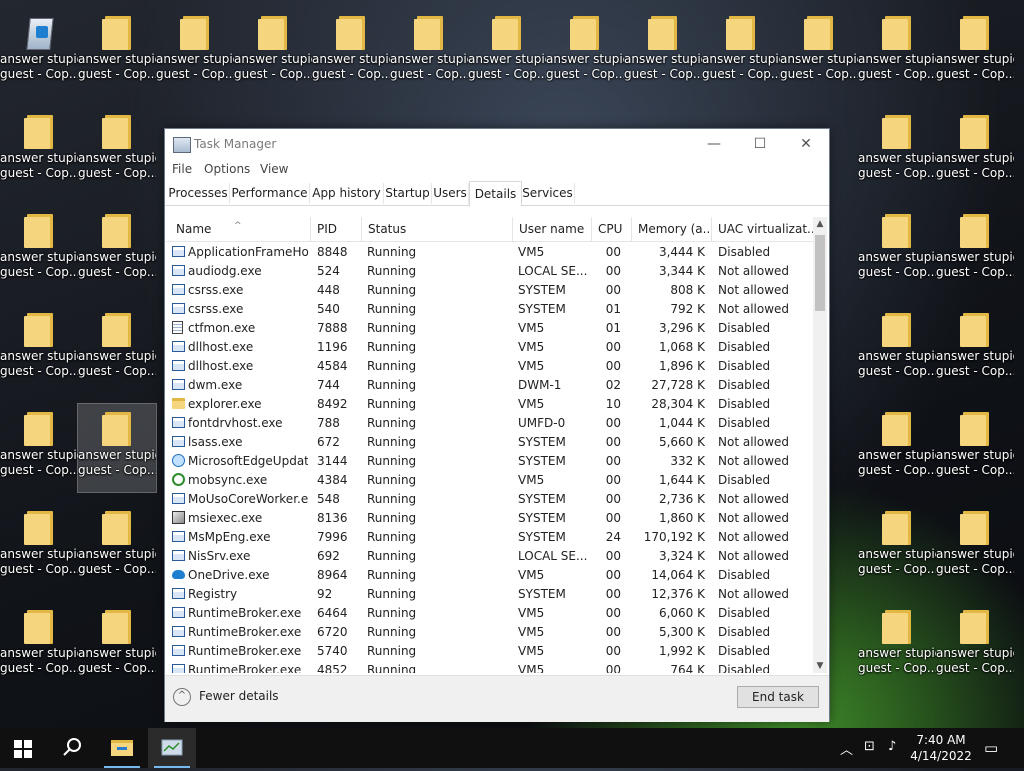 The height and width of the screenshot is (771, 1024). What do you see at coordinates (892, 746) in the screenshot?
I see `volume-icon: ♪` at bounding box center [892, 746].